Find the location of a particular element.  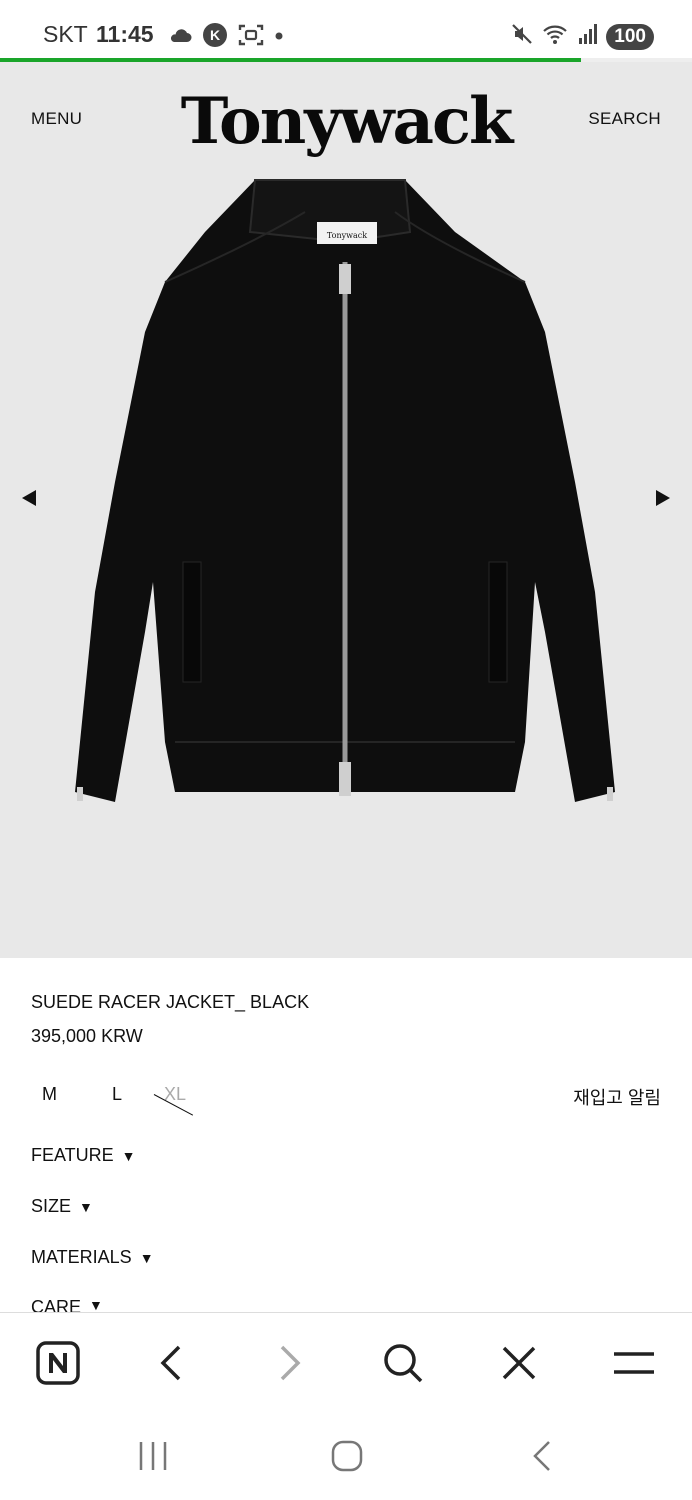

clock: 11:45 is located at coordinates (125, 34).